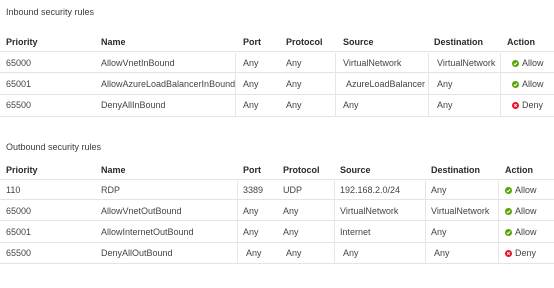 The image size is (554, 288). What do you see at coordinates (50, 12) in the screenshot?
I see `inbound-section-title: Inbound security rules` at bounding box center [50, 12].